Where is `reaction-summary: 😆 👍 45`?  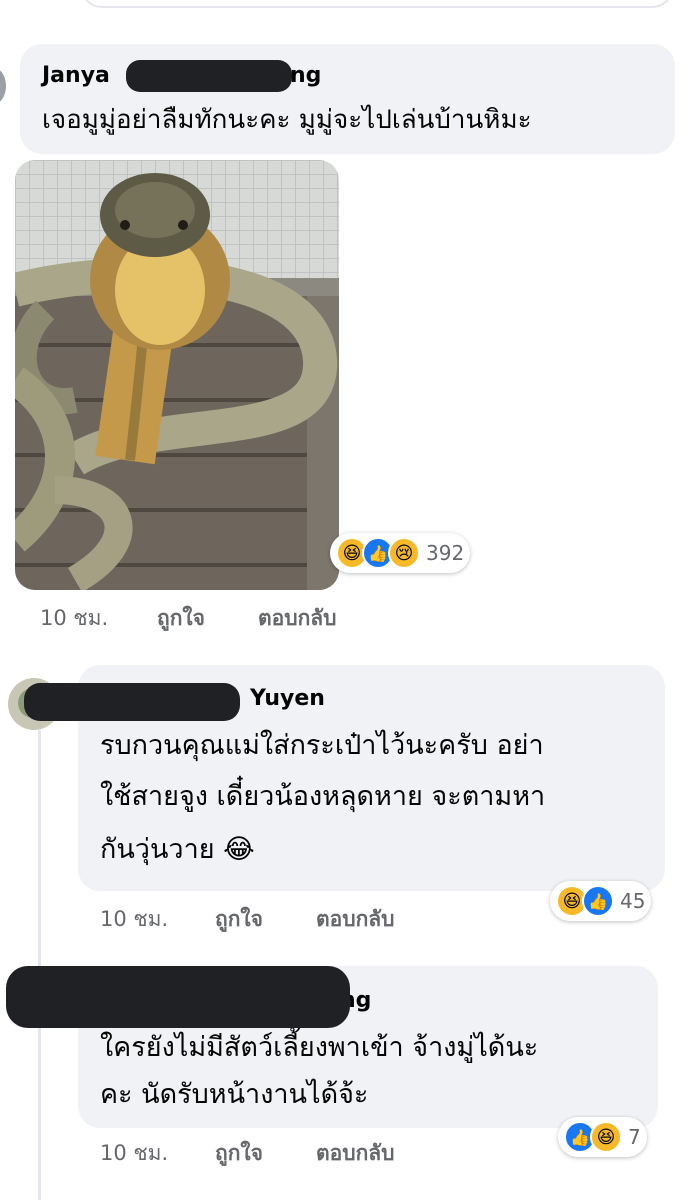 reaction-summary: 😆 👍 45 is located at coordinates (601, 901).